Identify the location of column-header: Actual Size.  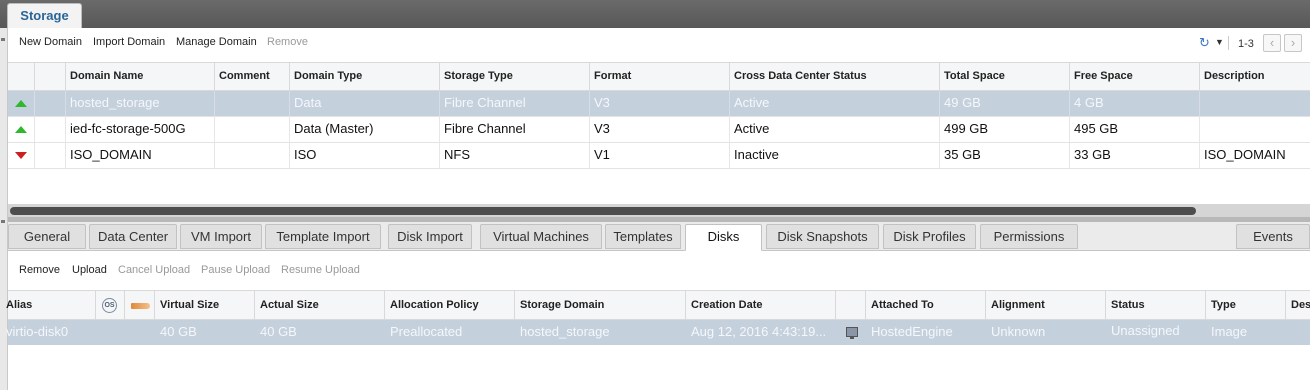
(320, 305).